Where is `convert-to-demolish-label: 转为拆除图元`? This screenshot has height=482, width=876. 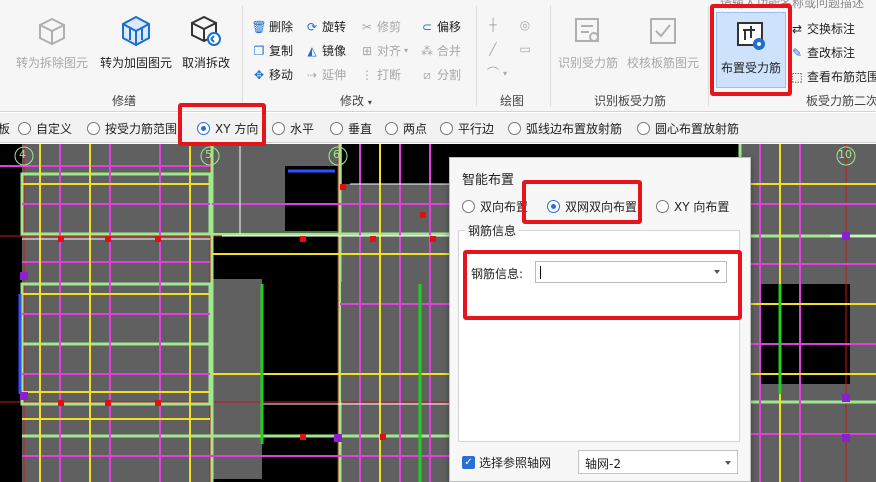
convert-to-demolish-label: 转为拆除图元 is located at coordinates (51, 63).